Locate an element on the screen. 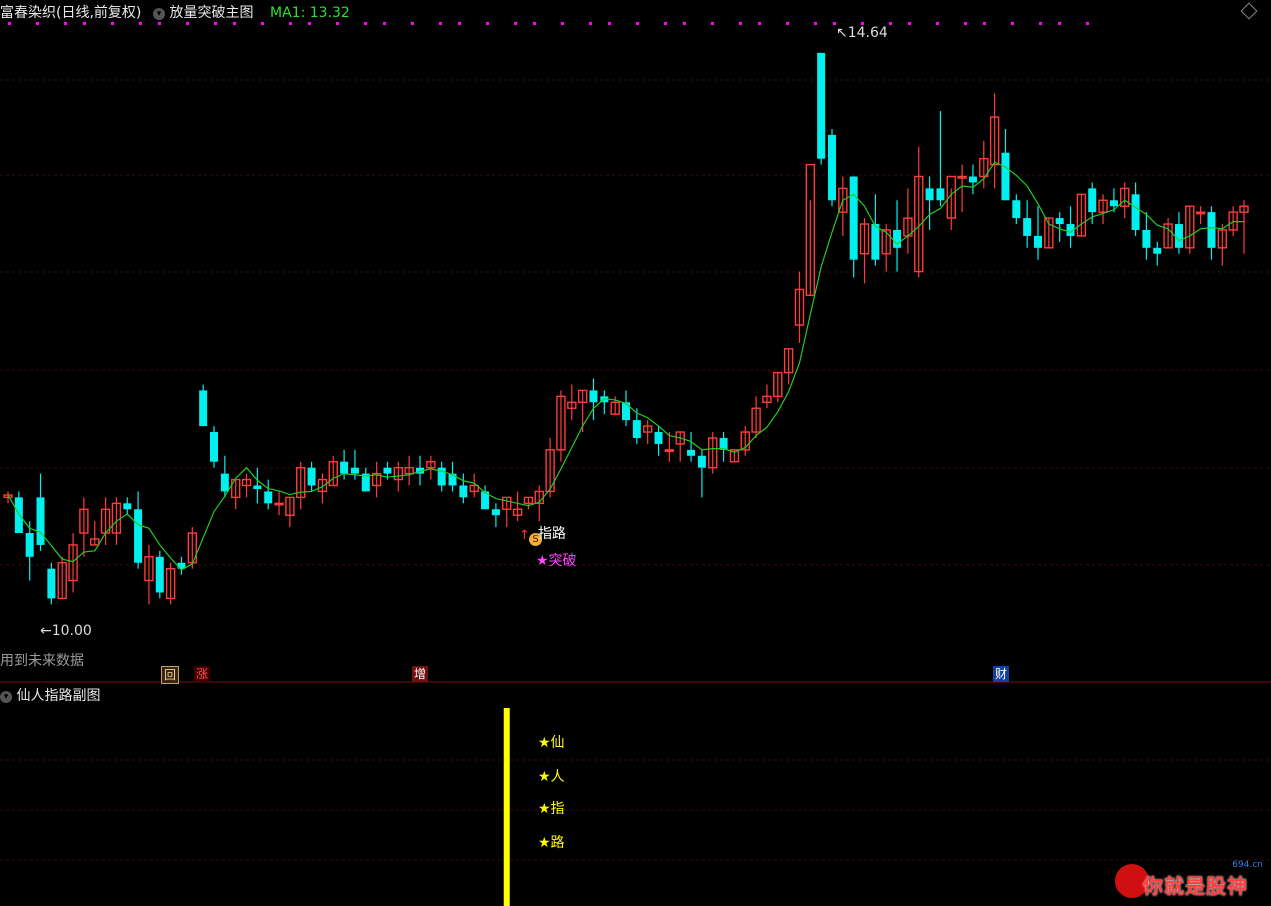 The width and height of the screenshot is (1271, 906). breakout-signal-label: ★突破 is located at coordinates (556, 561).